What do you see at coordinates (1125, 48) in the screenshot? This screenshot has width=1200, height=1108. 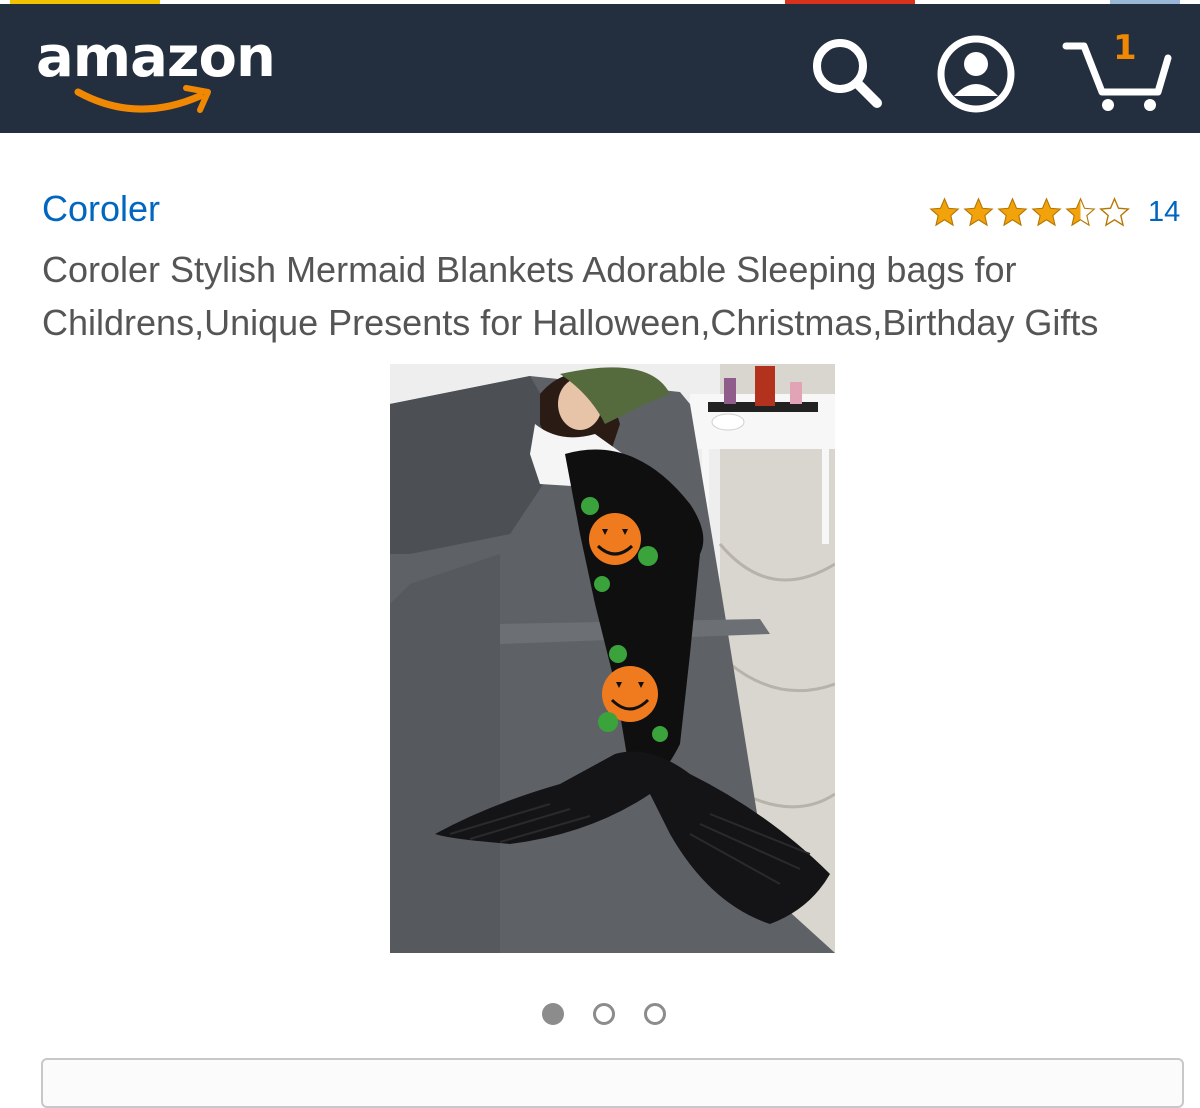 I see `cart-count-badge: 1` at bounding box center [1125, 48].